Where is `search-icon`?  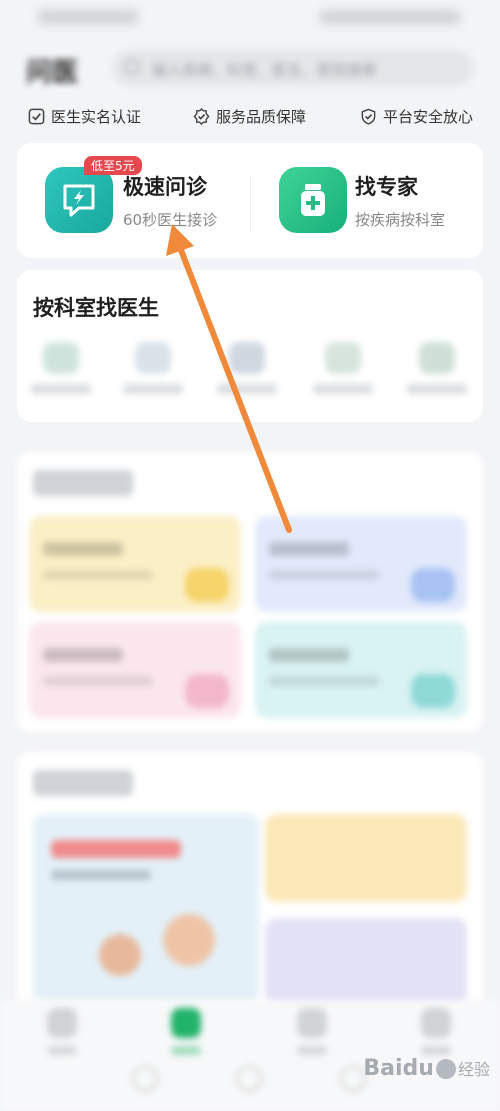
search-icon is located at coordinates (132, 67).